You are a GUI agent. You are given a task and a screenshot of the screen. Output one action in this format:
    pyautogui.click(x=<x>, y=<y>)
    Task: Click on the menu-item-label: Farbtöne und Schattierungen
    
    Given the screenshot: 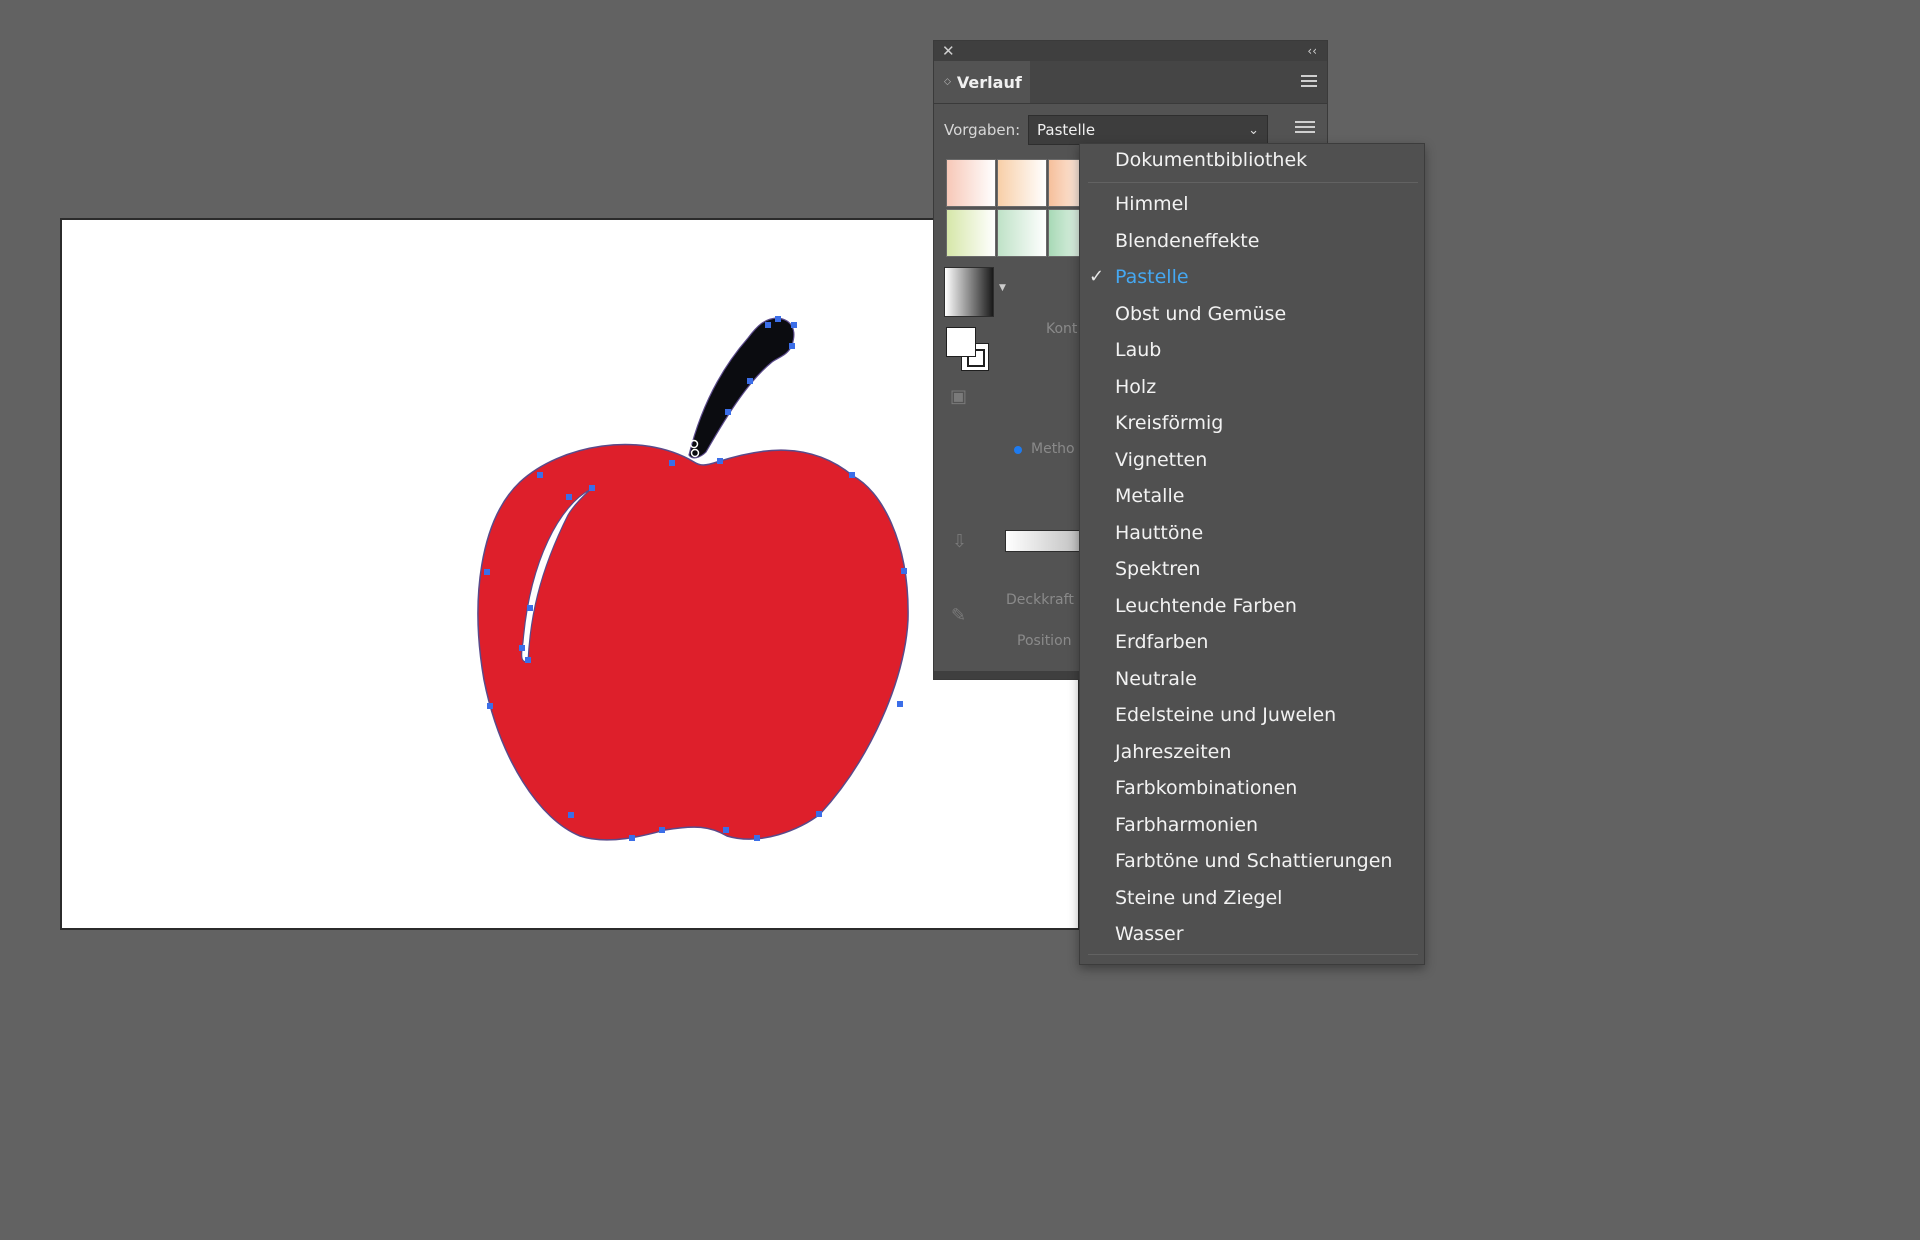 What is the action you would take?
    pyautogui.click(x=1254, y=861)
    